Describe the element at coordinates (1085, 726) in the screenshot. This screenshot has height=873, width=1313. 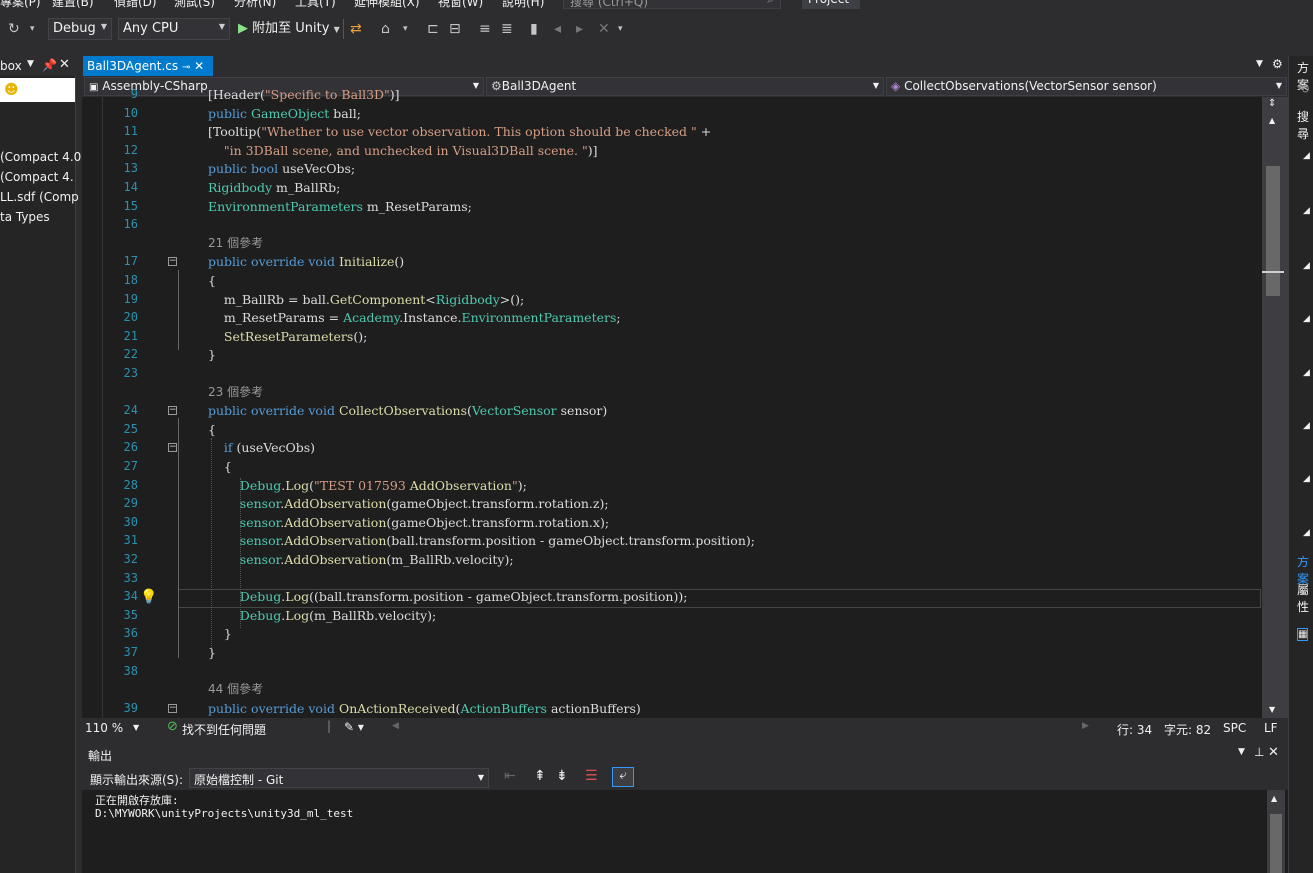
I see `scroll-right-icon: ▶` at that location.